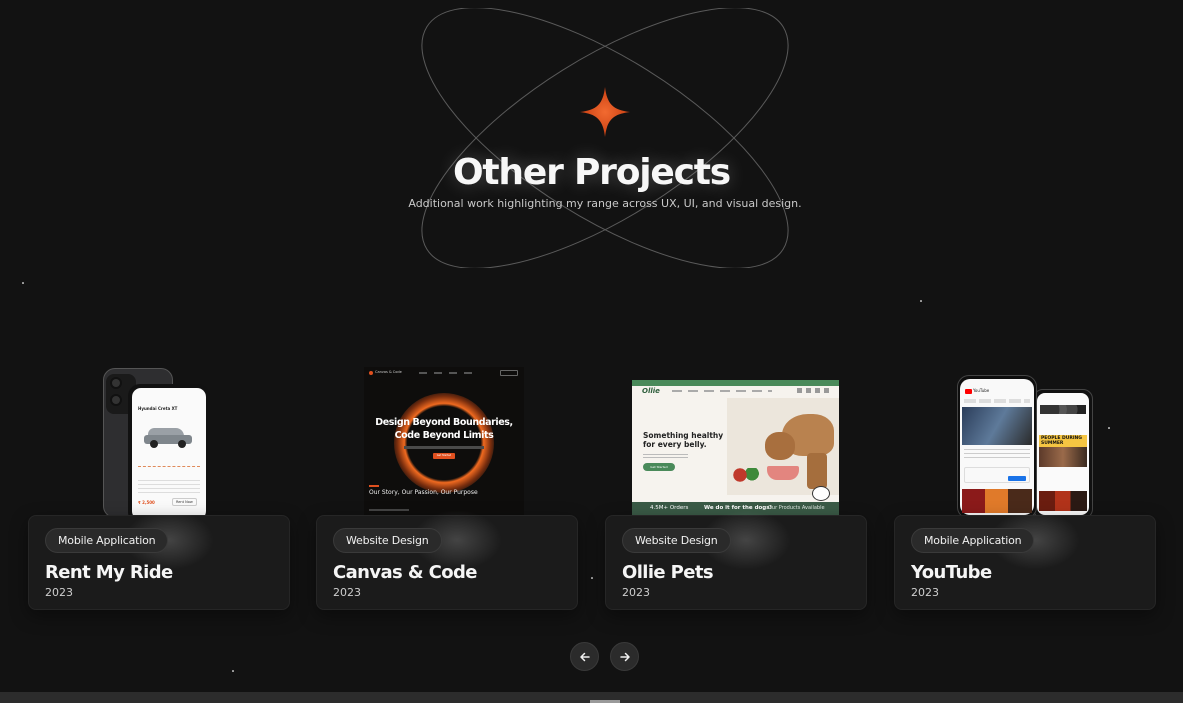  Describe the element at coordinates (444, 447) in the screenshot. I see `site-hero-text` at that location.